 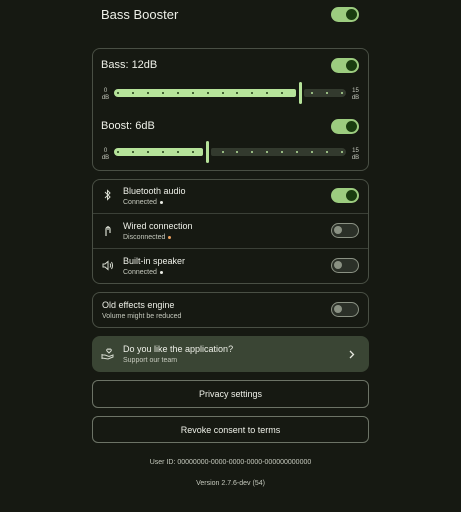 I want to click on bass-max-label: 15 dB, so click(x=355, y=94).